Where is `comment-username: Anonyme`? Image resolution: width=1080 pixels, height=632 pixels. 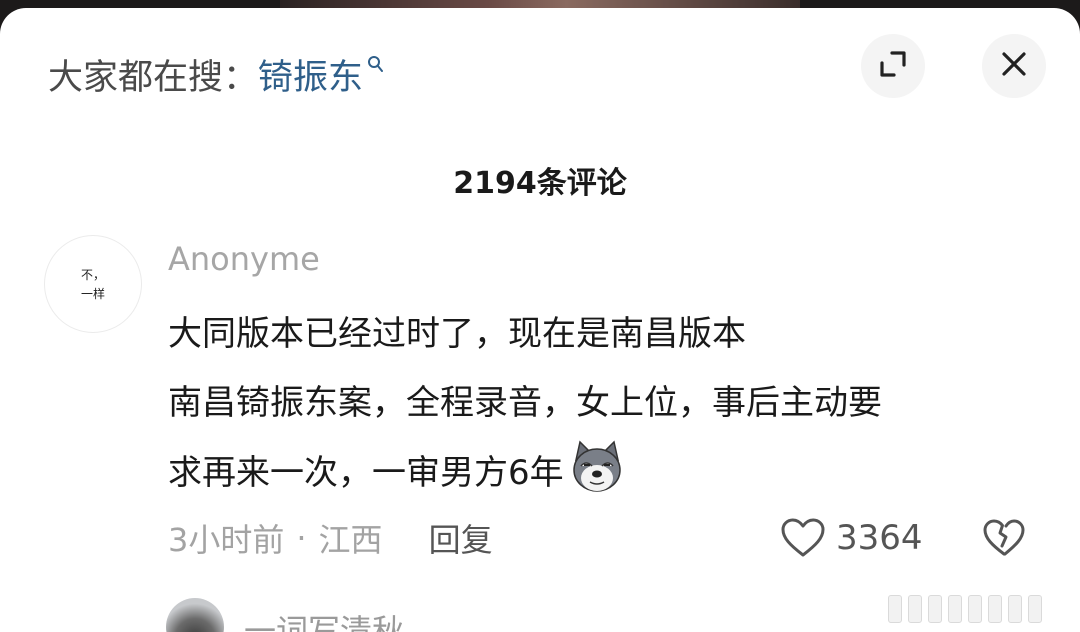 comment-username: Anonyme is located at coordinates (244, 259).